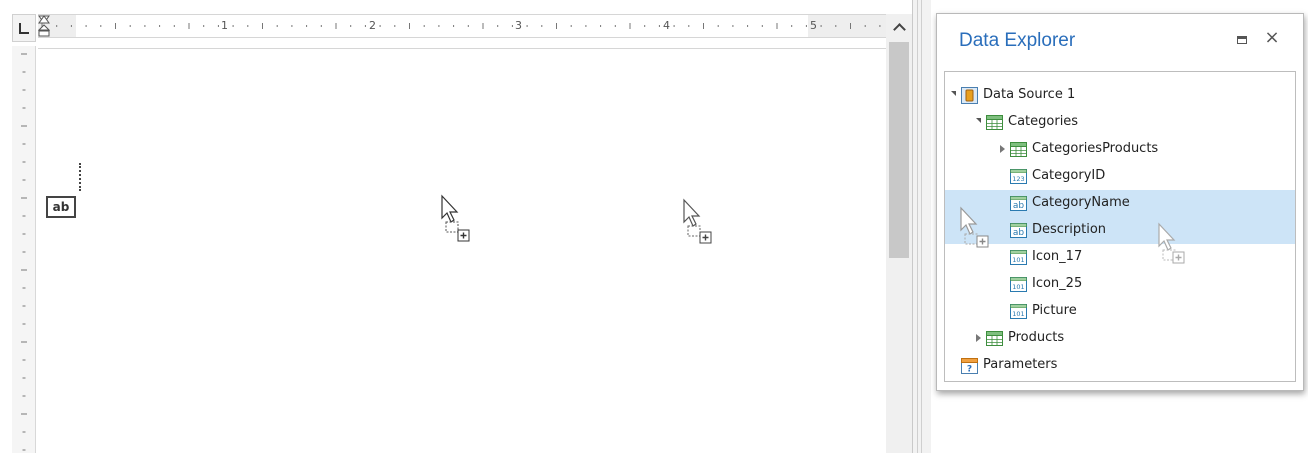 Image resolution: width=1308 pixels, height=453 pixels. I want to click on ruler-number: 3, so click(518, 25).